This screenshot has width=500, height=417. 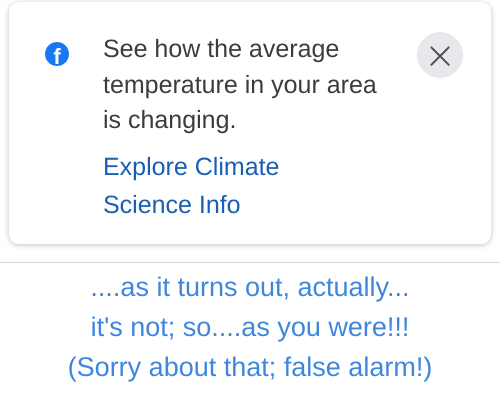 I want to click on notification-message: See how the average temperature in your area is changing., so click(x=240, y=85).